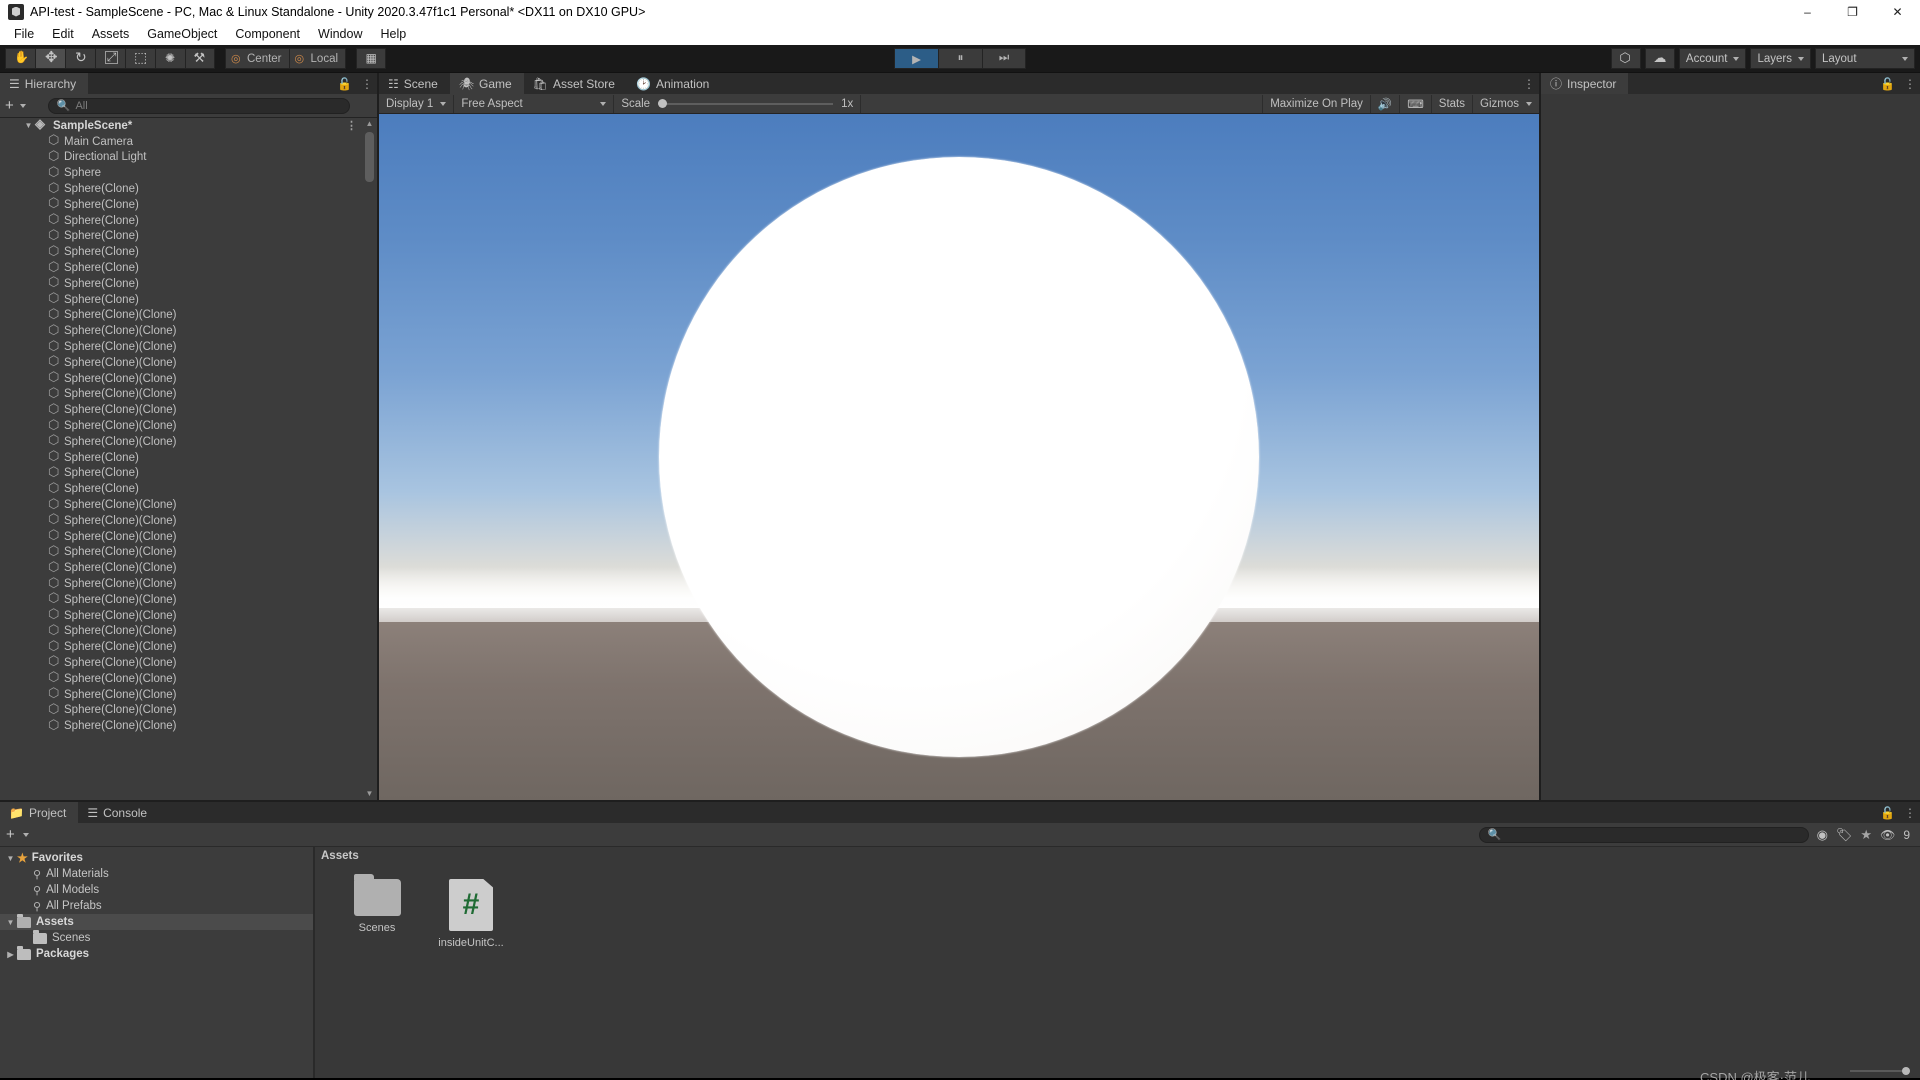 Image resolution: width=1920 pixels, height=1080 pixels. What do you see at coordinates (351, 125) in the screenshot?
I see `scene-kebab-icon: ⋮` at bounding box center [351, 125].